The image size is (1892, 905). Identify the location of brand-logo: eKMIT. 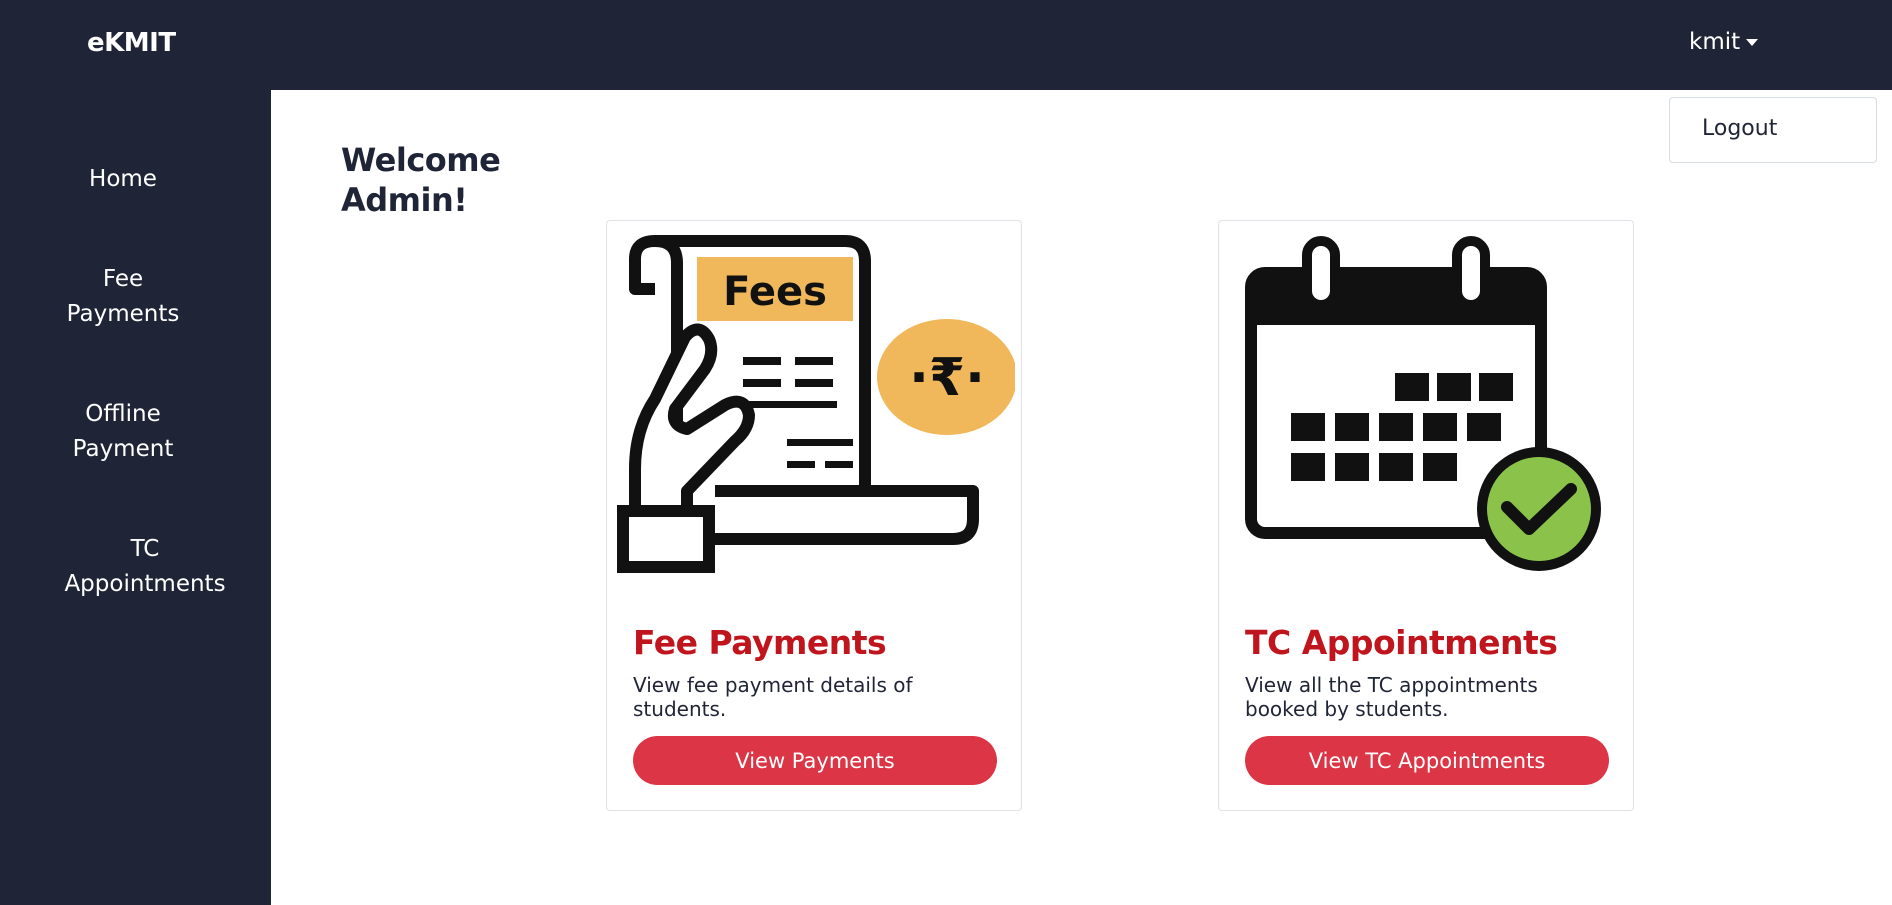
(131, 43).